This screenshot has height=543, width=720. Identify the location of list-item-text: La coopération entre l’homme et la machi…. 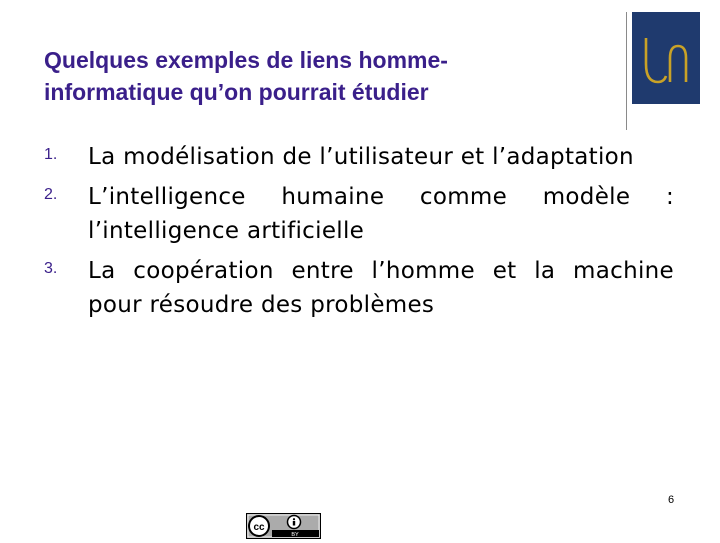
(381, 288).